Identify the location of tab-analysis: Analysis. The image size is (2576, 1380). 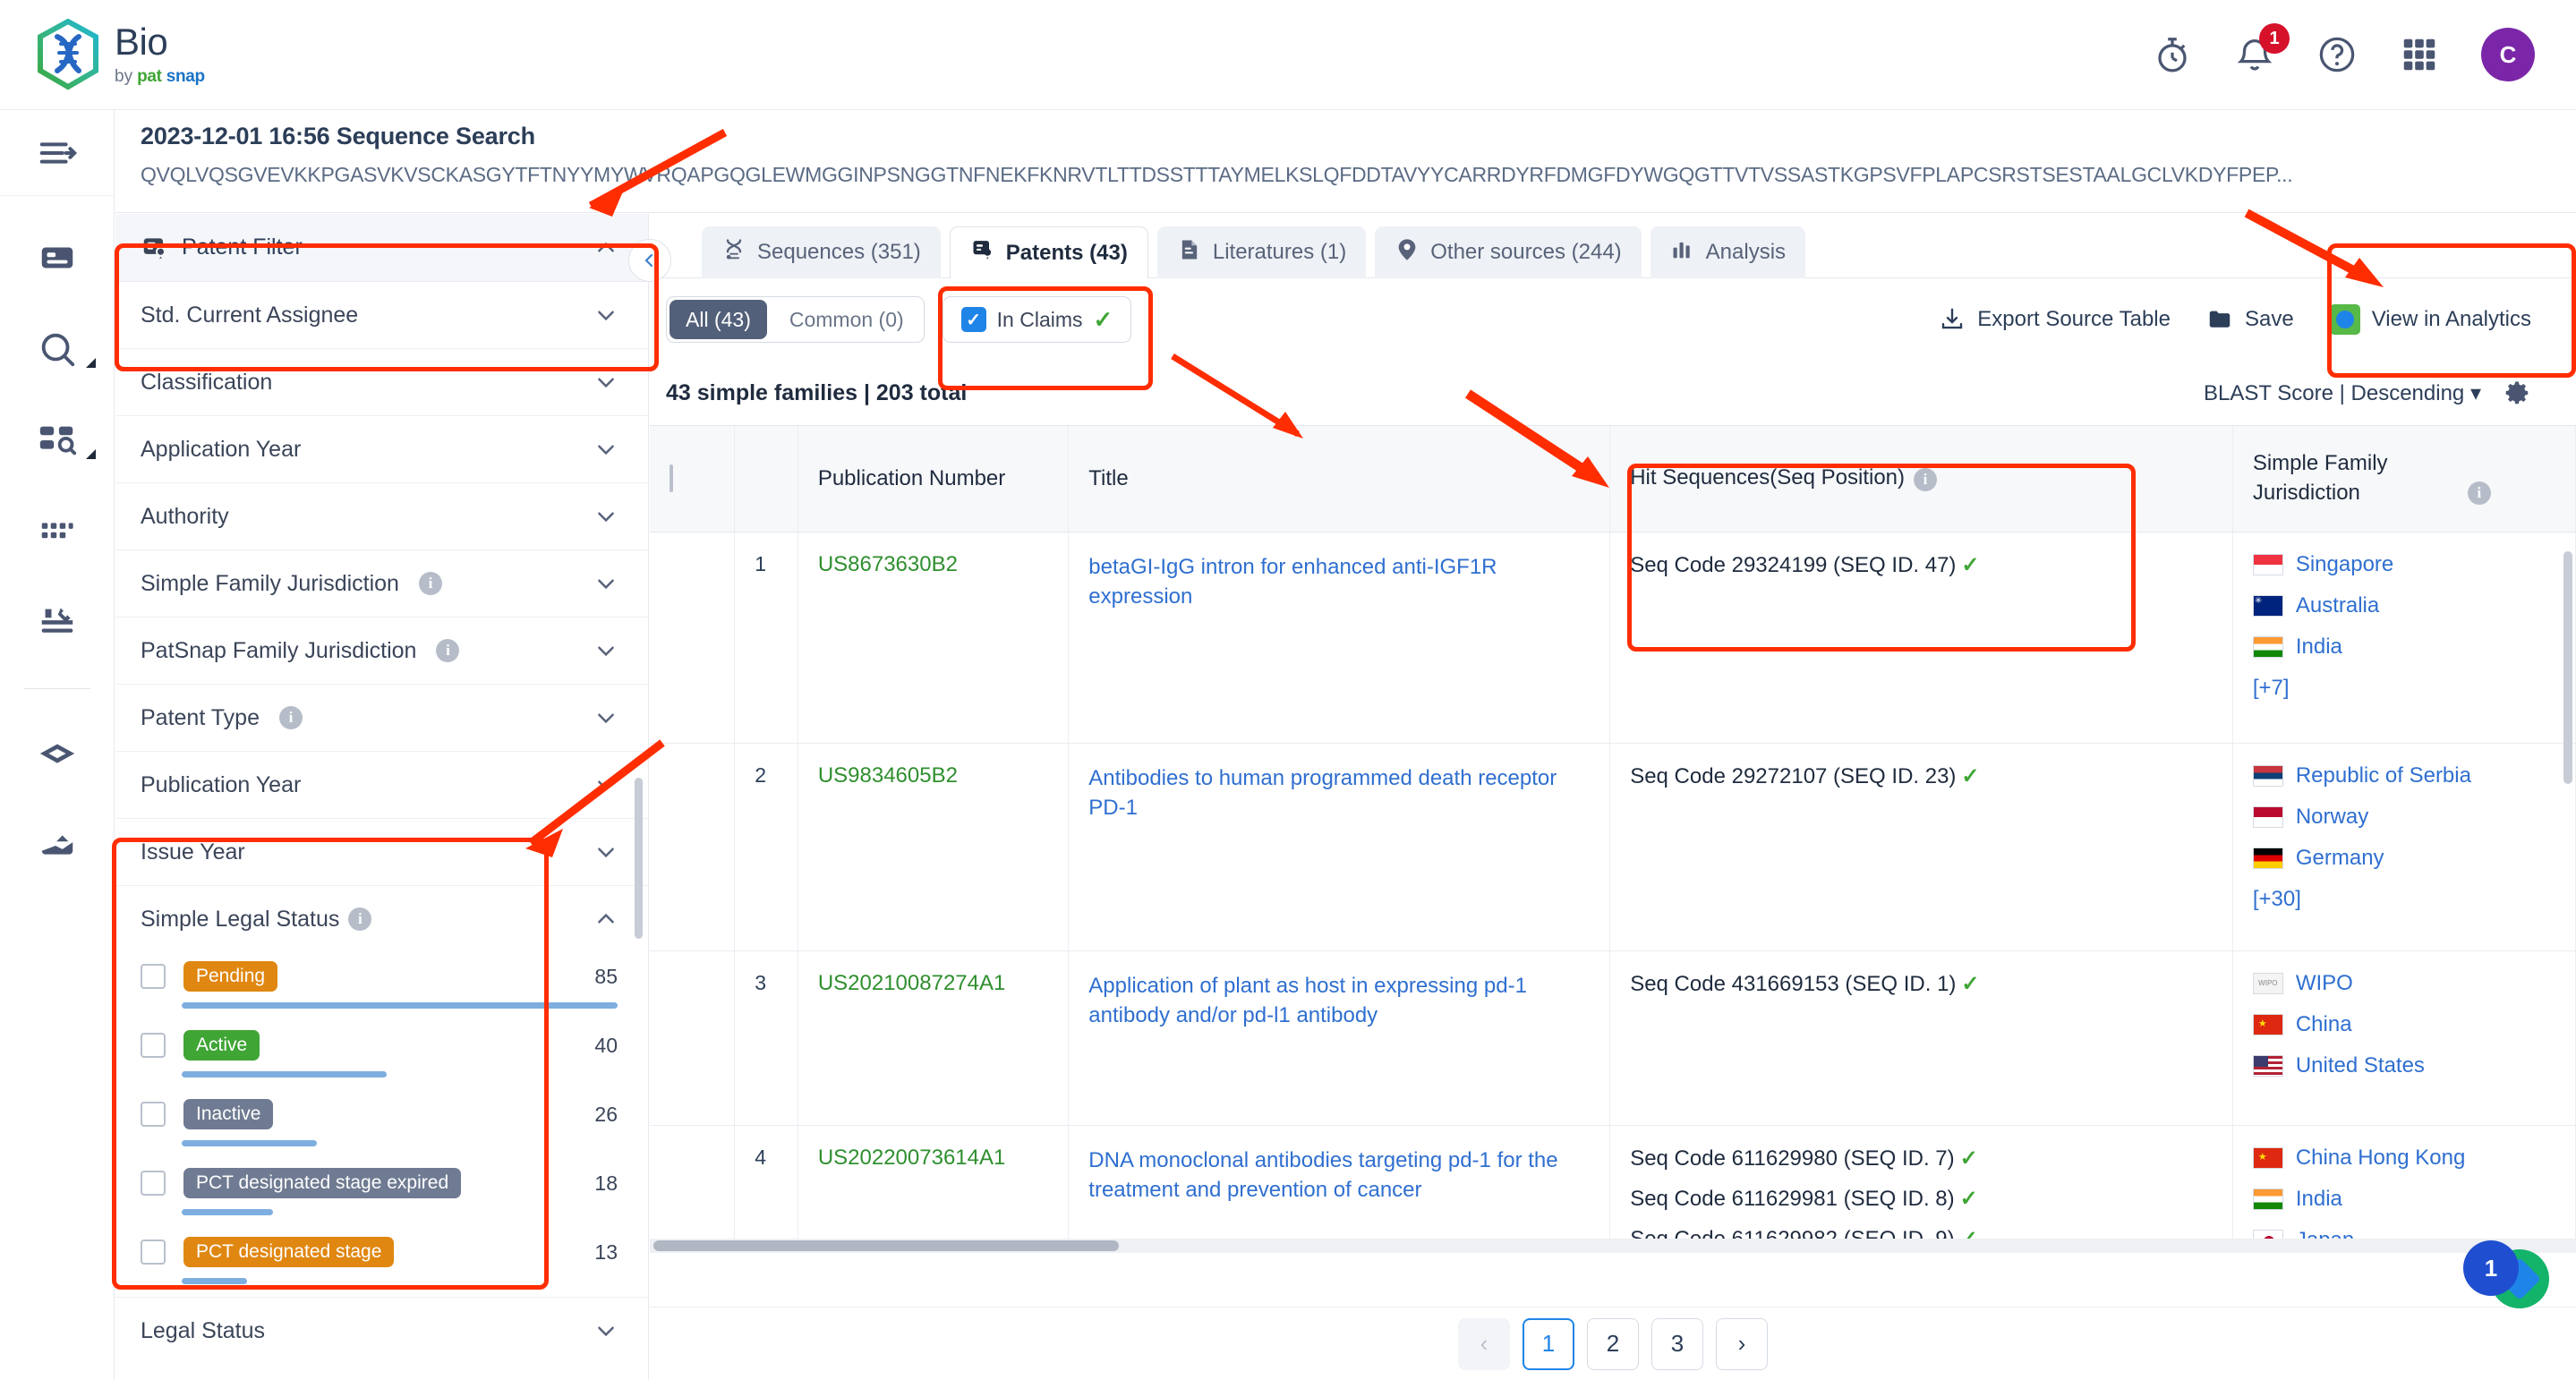
(1728, 252).